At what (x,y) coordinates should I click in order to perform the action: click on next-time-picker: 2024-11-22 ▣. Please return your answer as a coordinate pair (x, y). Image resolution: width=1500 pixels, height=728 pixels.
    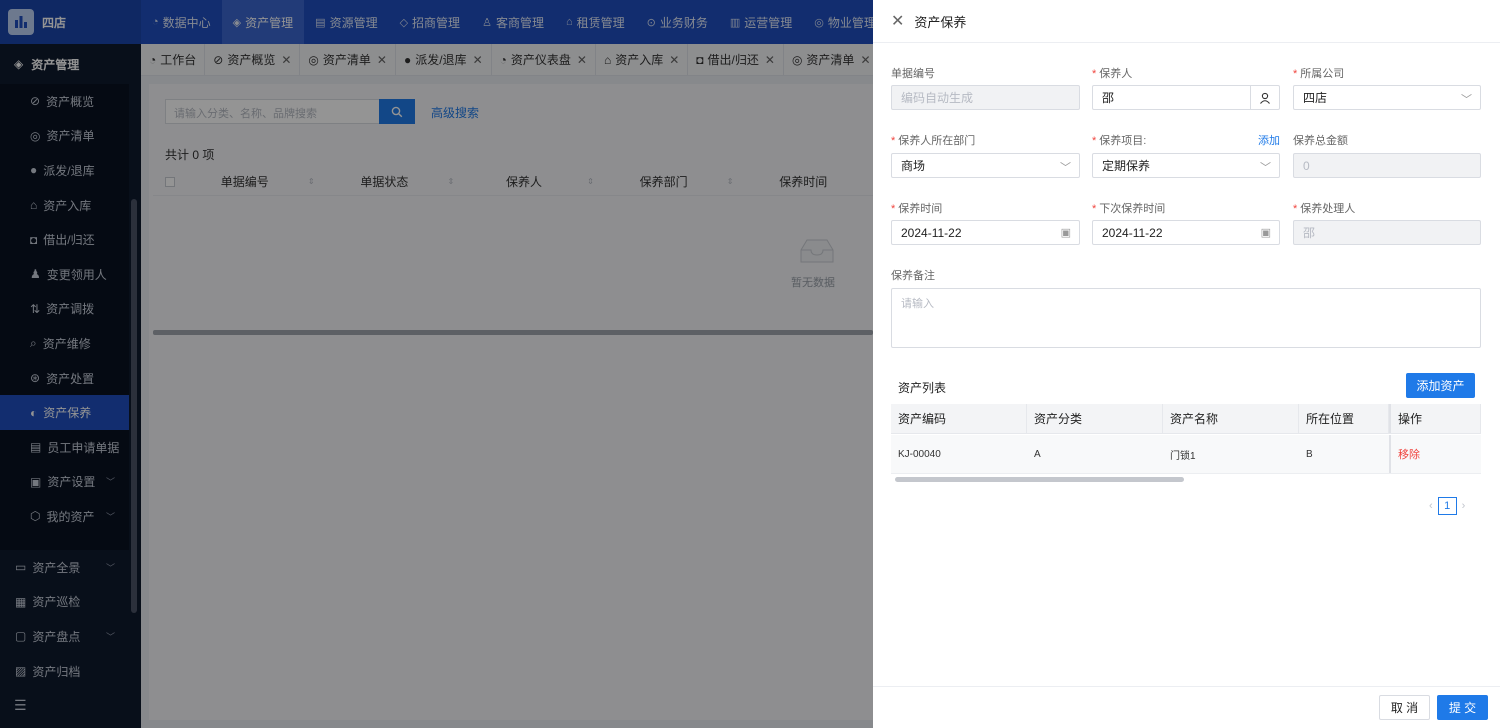
    Looking at the image, I should click on (1186, 232).